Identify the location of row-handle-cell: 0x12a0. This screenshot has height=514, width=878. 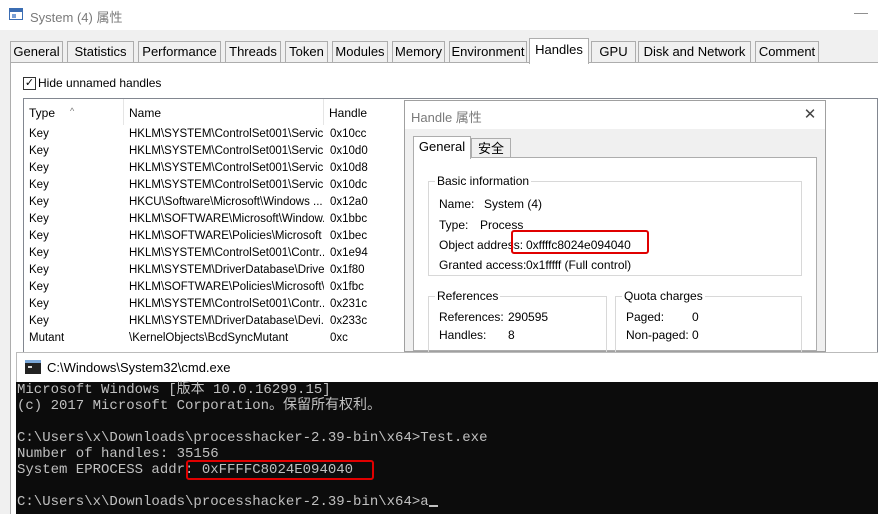
(349, 202).